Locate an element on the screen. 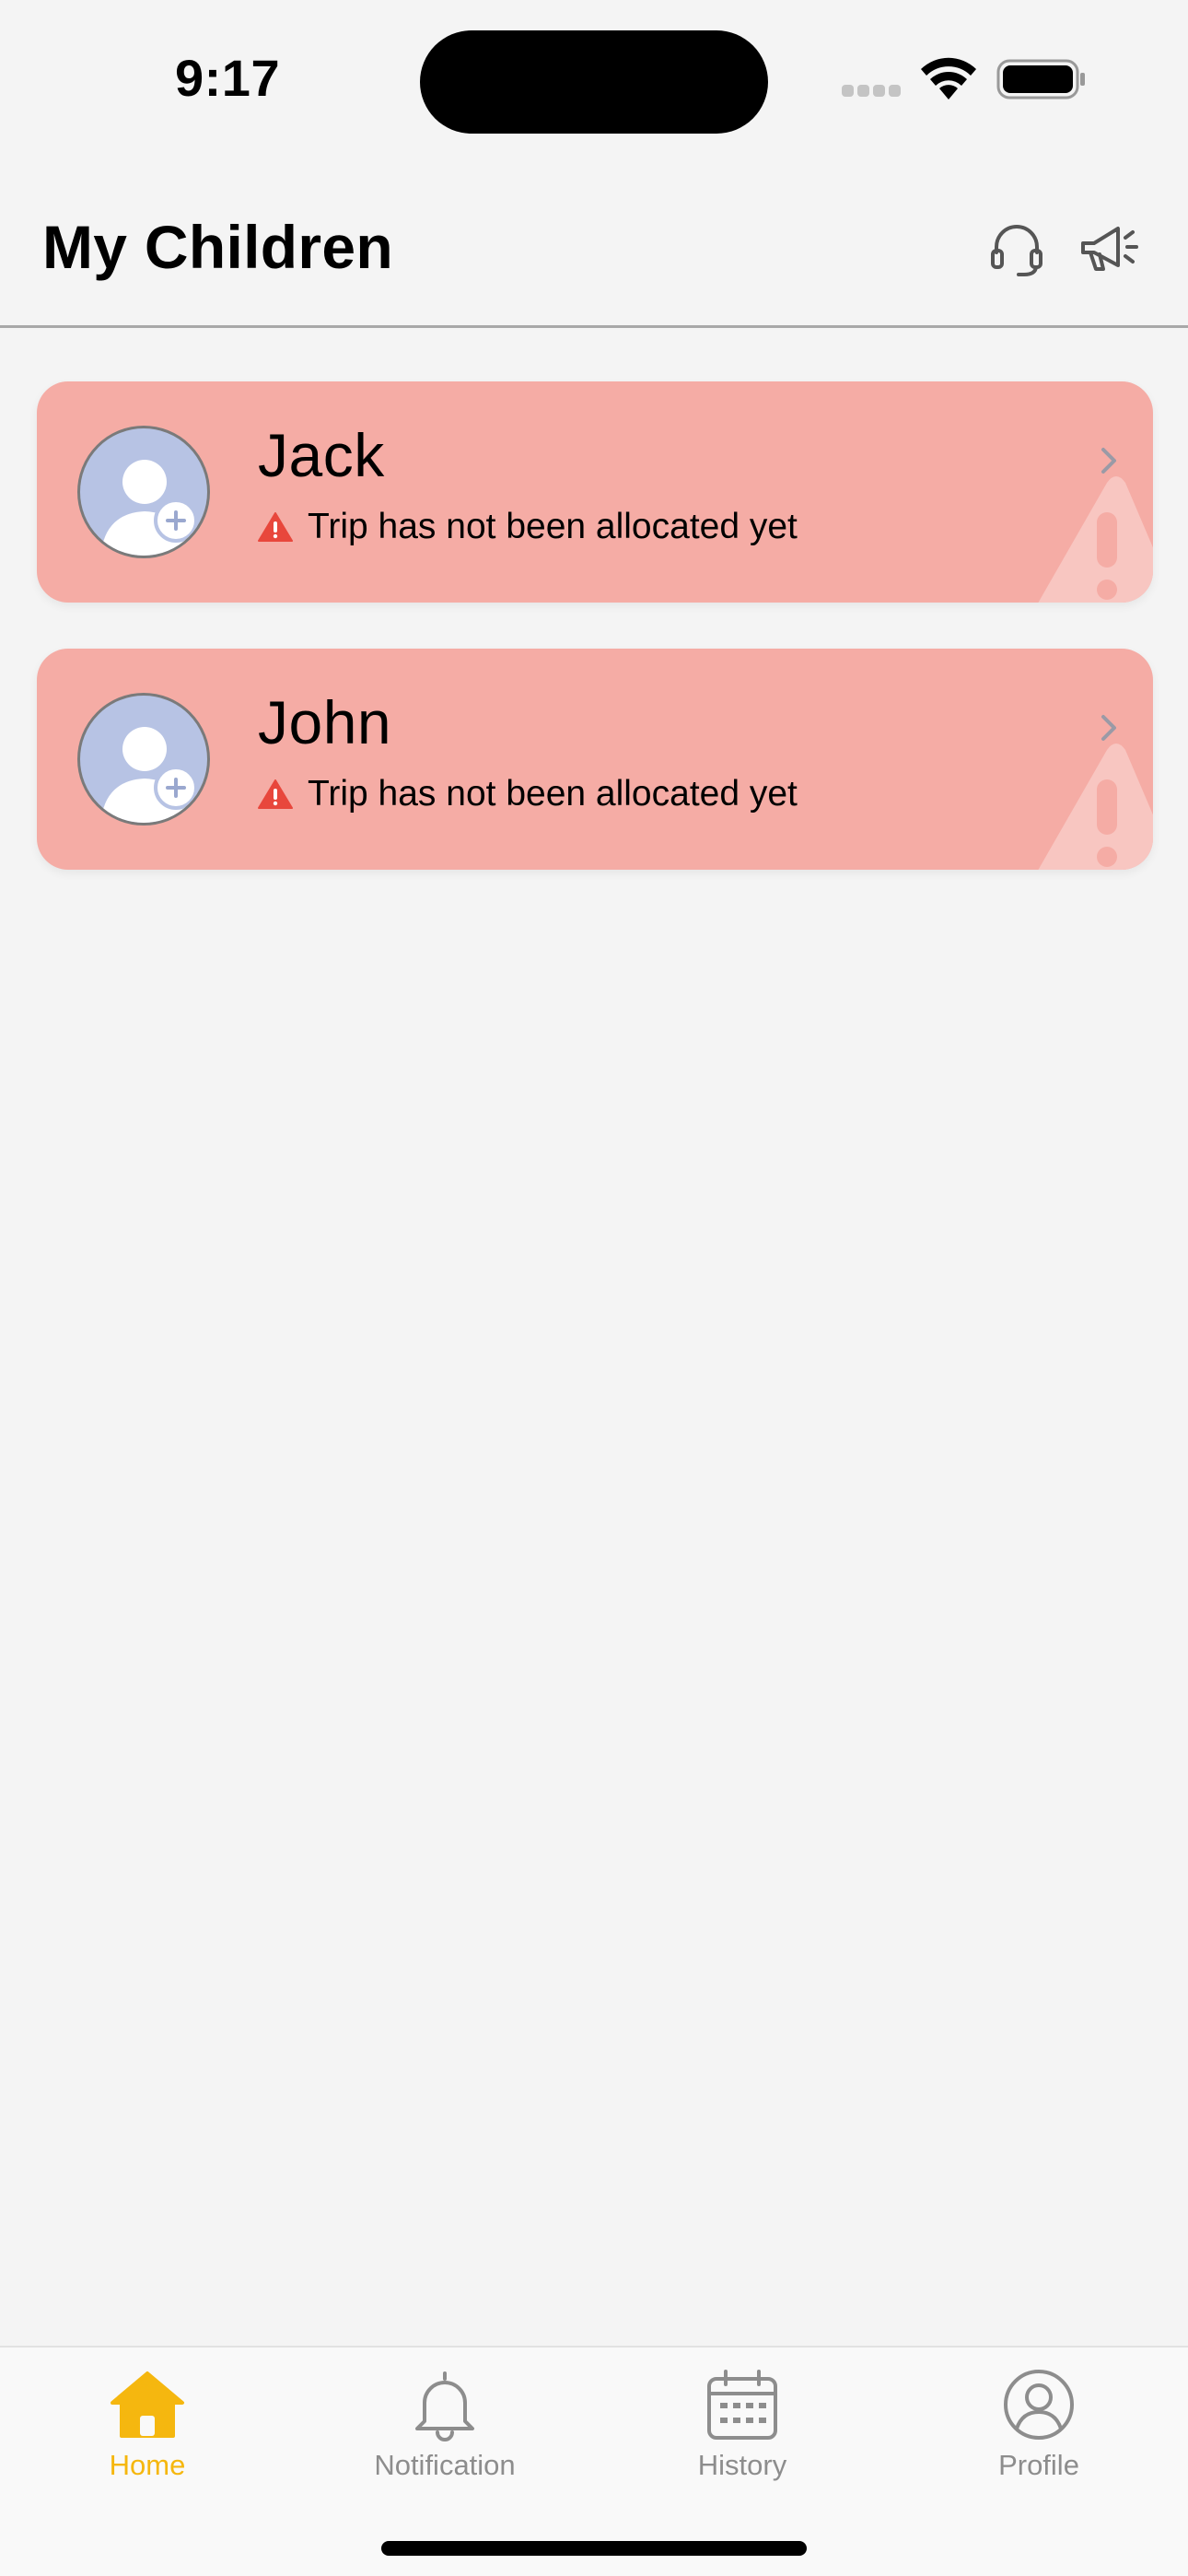 The height and width of the screenshot is (2576, 1188). page-title: My Children is located at coordinates (218, 247).